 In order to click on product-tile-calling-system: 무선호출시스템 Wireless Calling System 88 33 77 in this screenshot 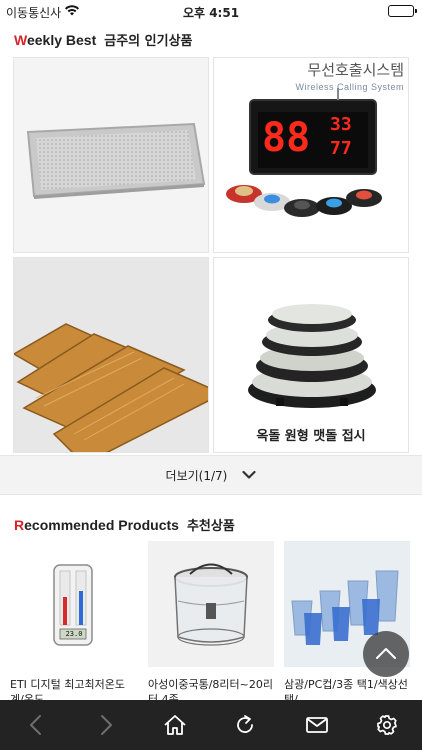, I will do `click(311, 155)`.